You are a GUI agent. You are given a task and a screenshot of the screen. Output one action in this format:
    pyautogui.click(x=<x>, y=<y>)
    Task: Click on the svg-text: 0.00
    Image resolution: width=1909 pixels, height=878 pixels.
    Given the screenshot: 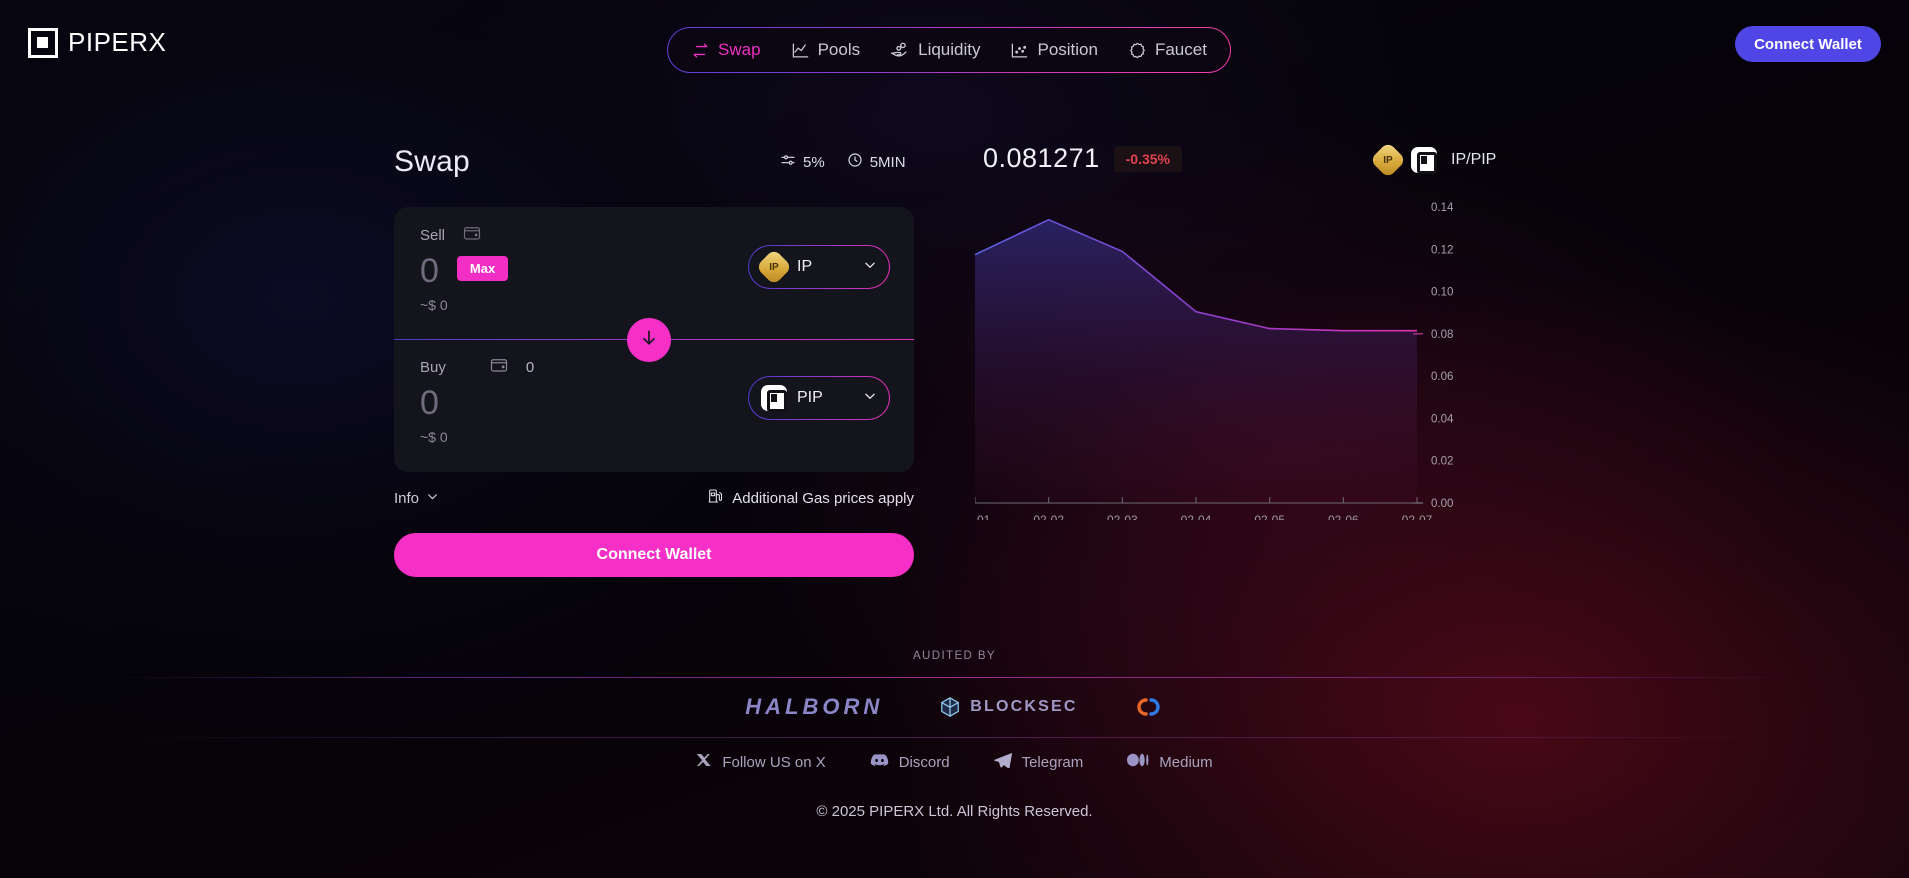 What is the action you would take?
    pyautogui.click(x=1442, y=504)
    